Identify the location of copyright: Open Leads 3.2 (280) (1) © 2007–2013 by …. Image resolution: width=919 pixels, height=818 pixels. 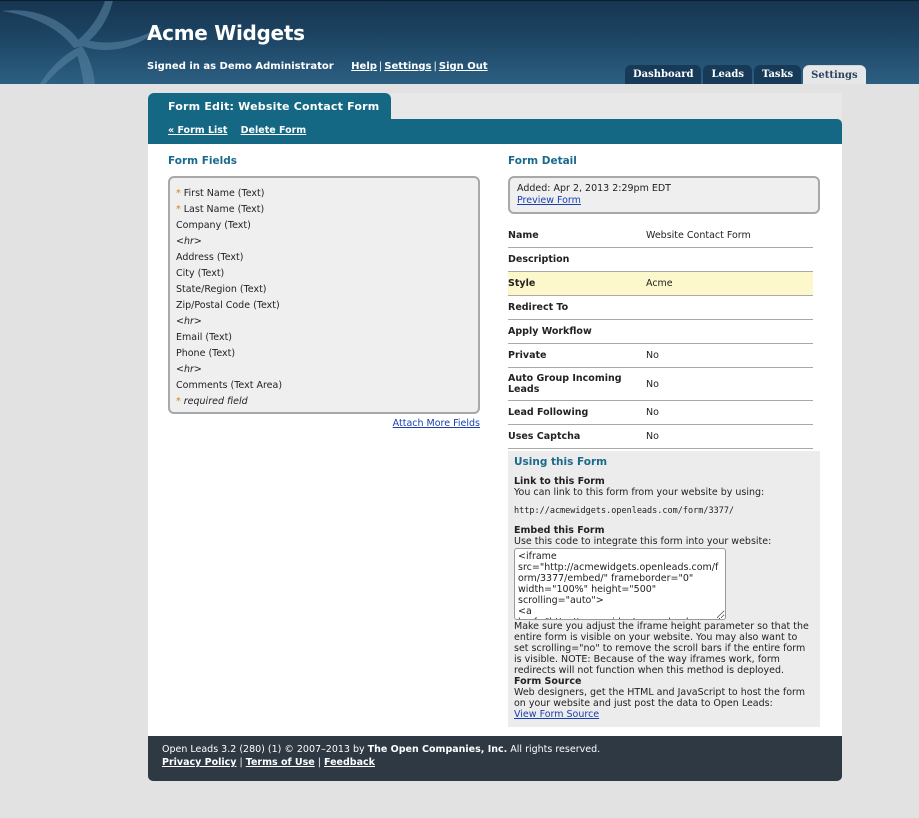
(502, 749).